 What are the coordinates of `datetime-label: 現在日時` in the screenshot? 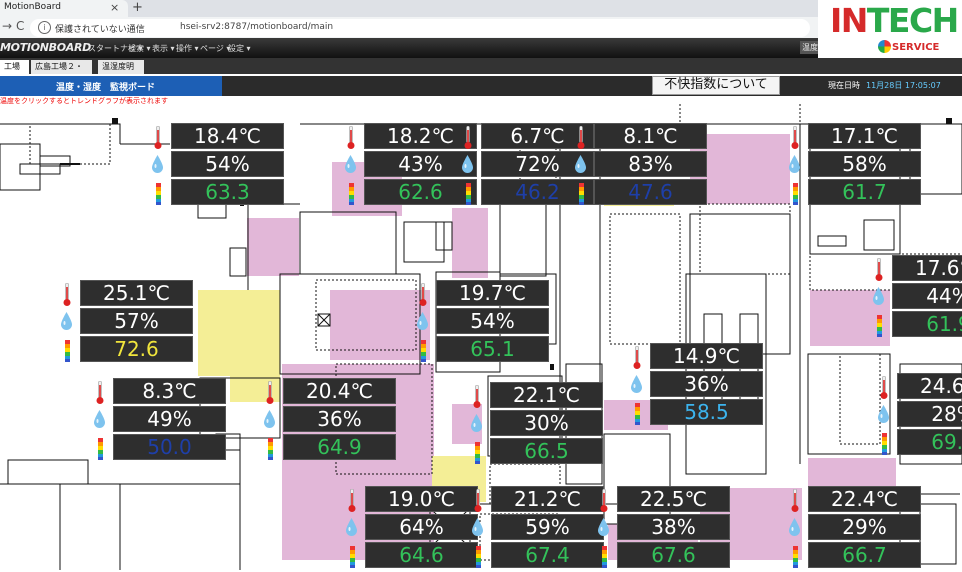 It's located at (844, 85).